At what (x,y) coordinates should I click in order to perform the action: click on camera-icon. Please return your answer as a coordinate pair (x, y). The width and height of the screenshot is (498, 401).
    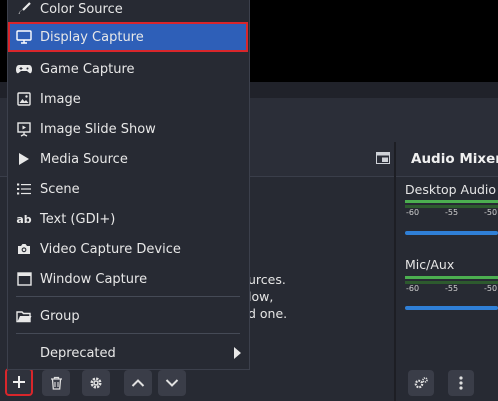
    Looking at the image, I should click on (24, 249).